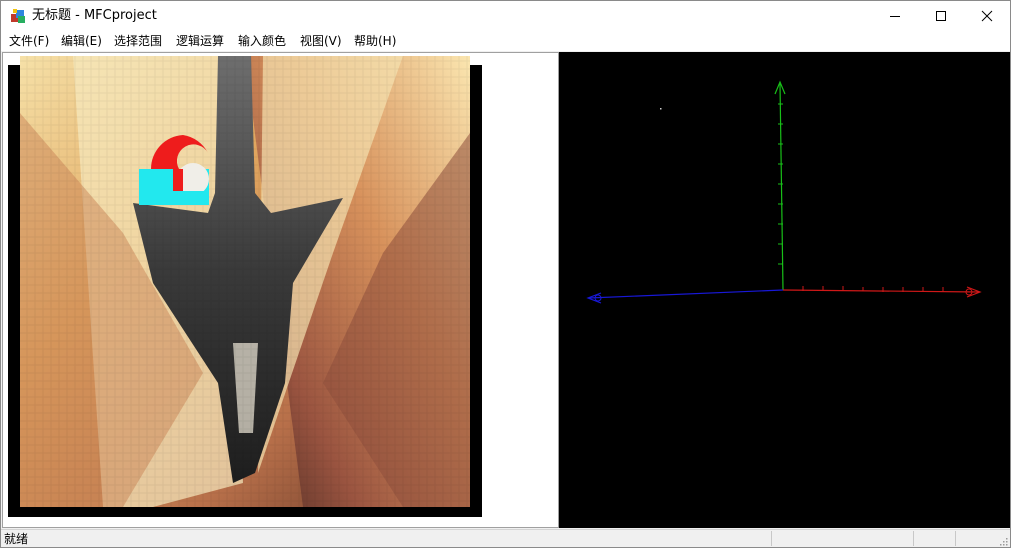 This screenshot has height=548, width=1011. I want to click on menu-file: 文件(F), so click(29, 41).